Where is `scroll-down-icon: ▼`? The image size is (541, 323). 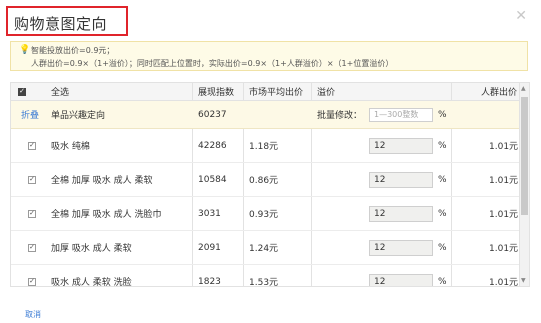
scroll-down-icon: ▼ is located at coordinates (523, 280).